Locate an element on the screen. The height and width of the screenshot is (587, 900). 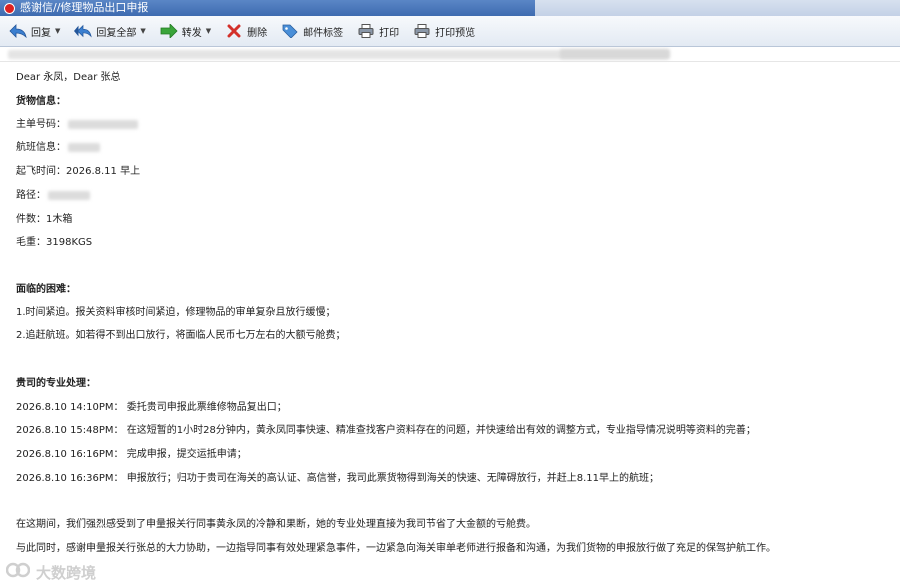
reply-all-button: 回复全部 ▼ is located at coordinates (109, 31).